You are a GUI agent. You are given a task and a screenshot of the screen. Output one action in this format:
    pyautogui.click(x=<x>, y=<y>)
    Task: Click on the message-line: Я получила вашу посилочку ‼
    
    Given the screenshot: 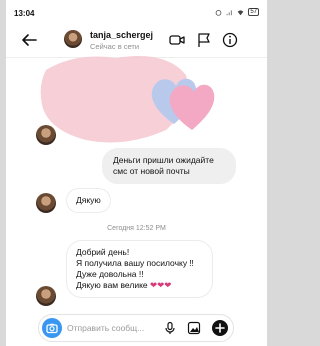 What is the action you would take?
    pyautogui.click(x=135, y=263)
    